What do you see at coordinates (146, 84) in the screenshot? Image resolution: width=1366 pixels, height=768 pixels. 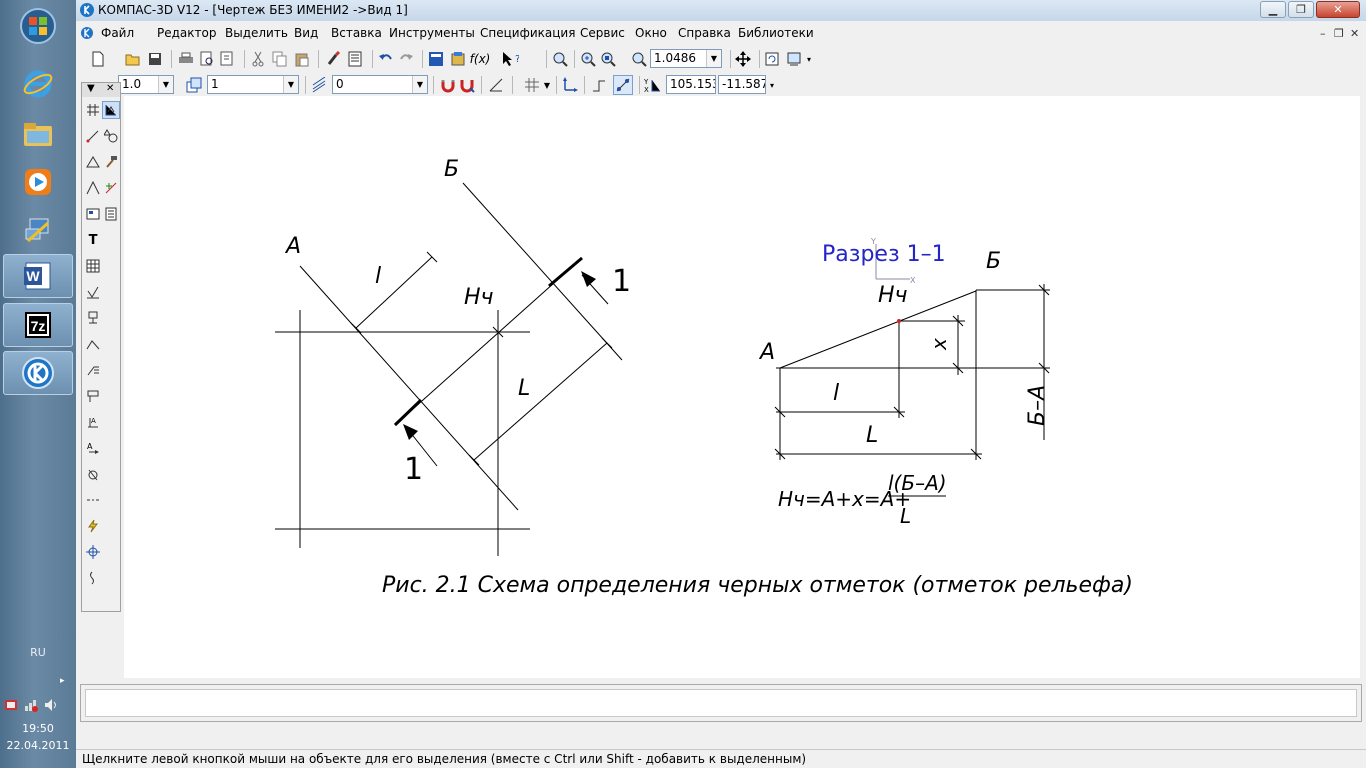 I see `scale-combo: 1.0 ▼` at bounding box center [146, 84].